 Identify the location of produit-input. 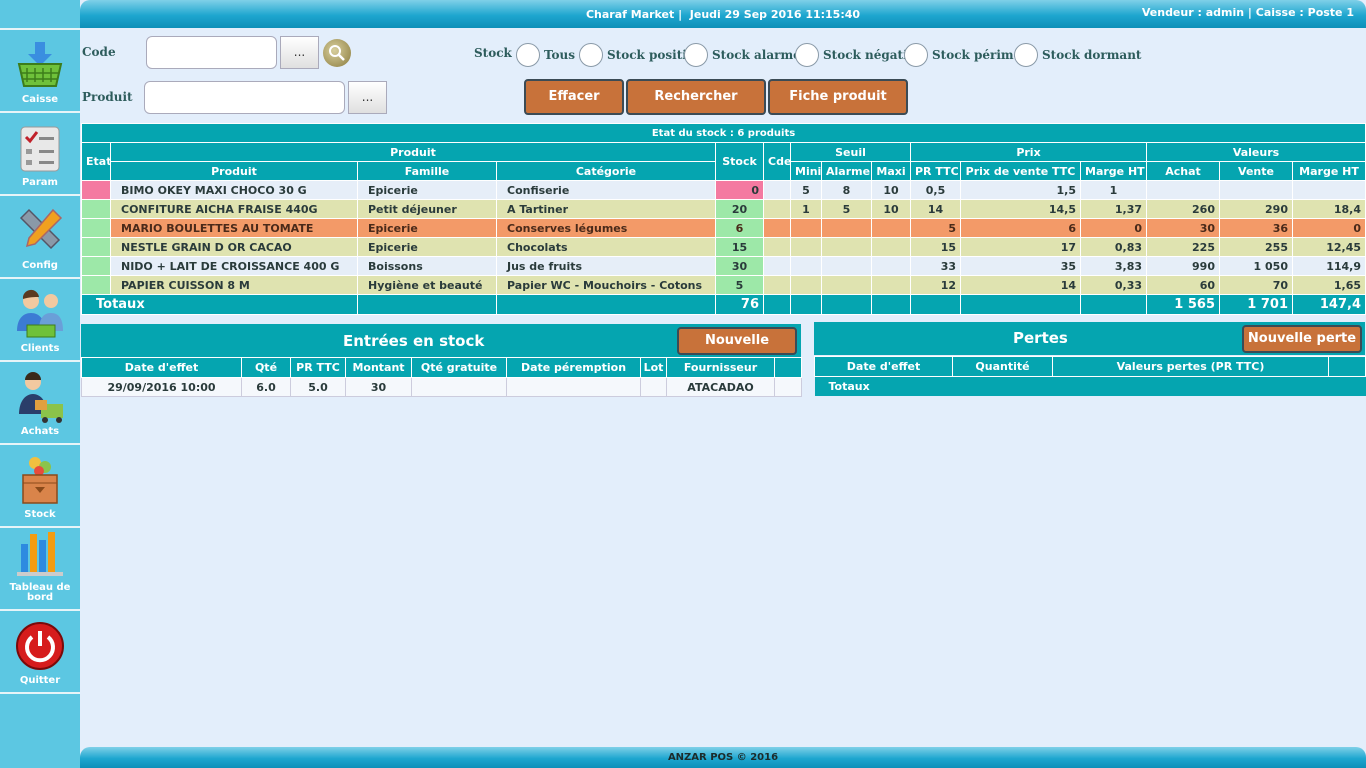
(244, 97).